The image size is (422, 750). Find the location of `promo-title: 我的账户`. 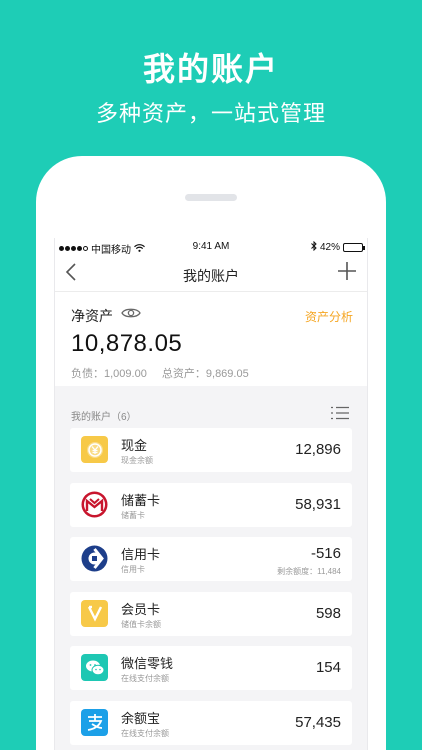

promo-title: 我的账户 is located at coordinates (210, 69).